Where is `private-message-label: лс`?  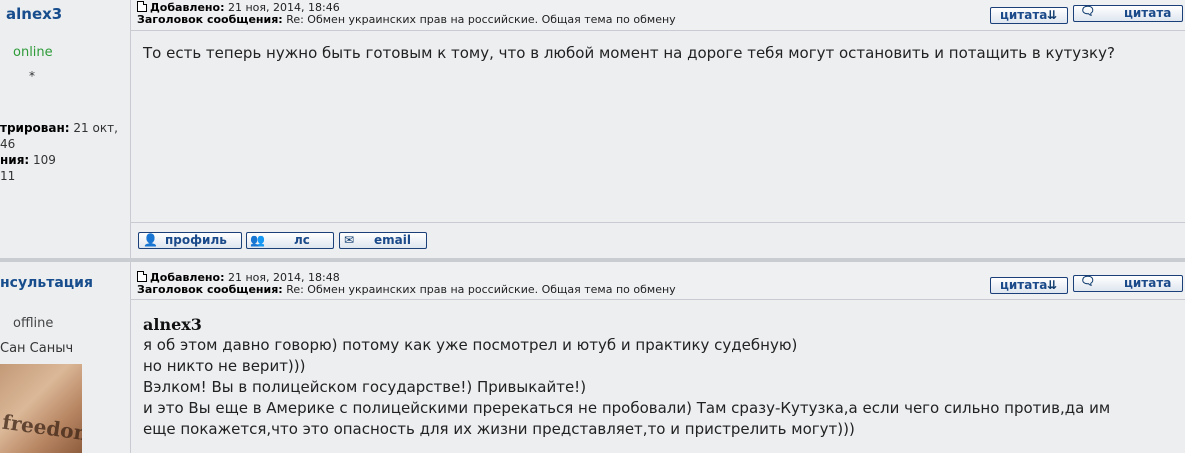 private-message-label: лс is located at coordinates (302, 240).